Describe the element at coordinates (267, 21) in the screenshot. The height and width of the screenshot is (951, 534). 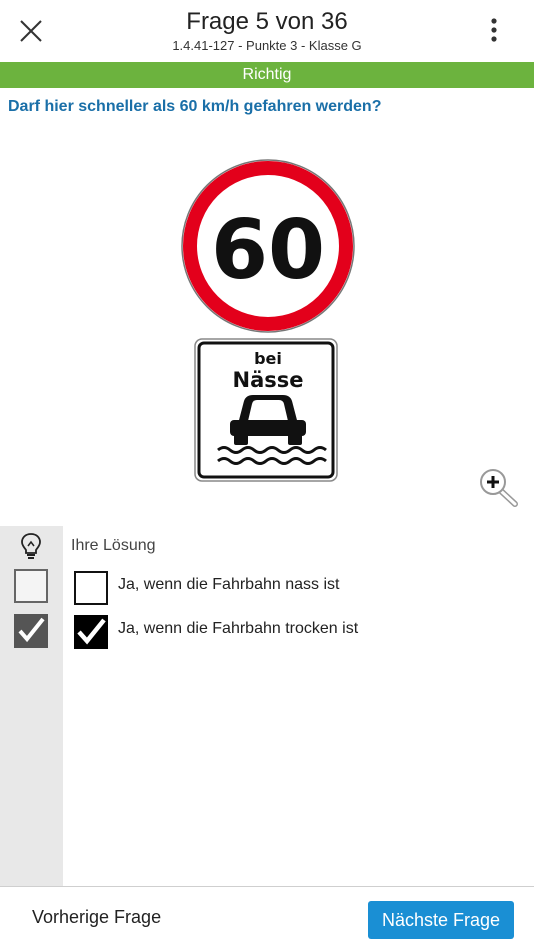
I see `page-title: Frage 5 von 36` at that location.